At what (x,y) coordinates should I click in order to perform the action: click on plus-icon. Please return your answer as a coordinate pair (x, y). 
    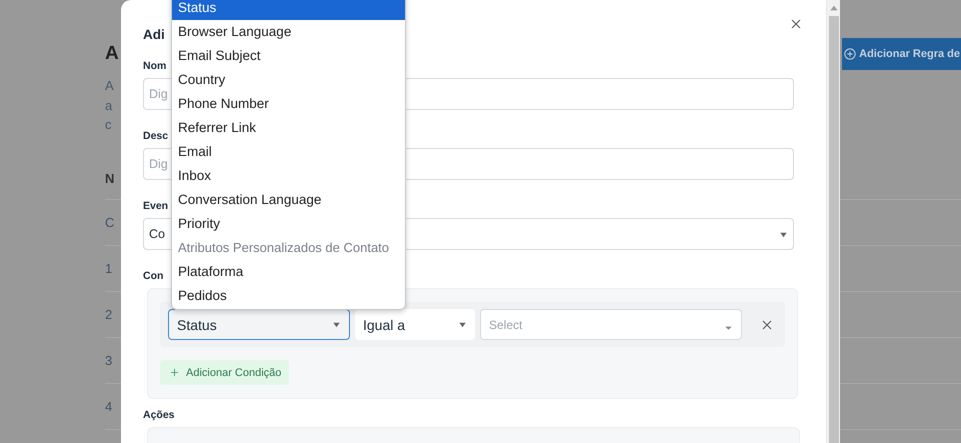
    Looking at the image, I should click on (174, 372).